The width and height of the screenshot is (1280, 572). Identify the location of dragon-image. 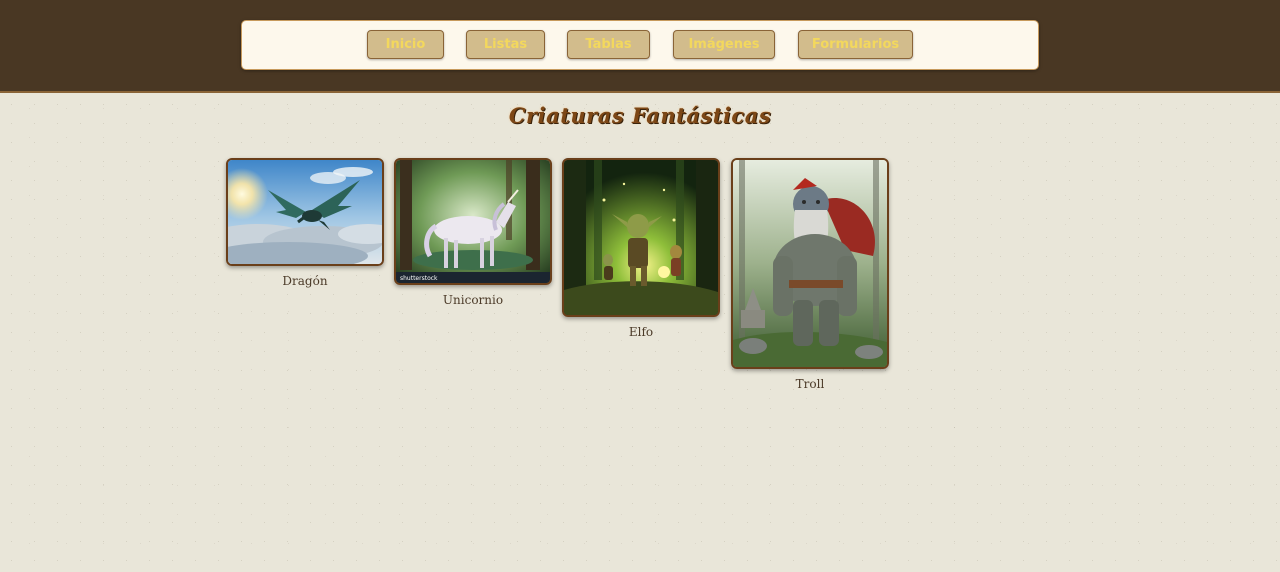
(305, 212).